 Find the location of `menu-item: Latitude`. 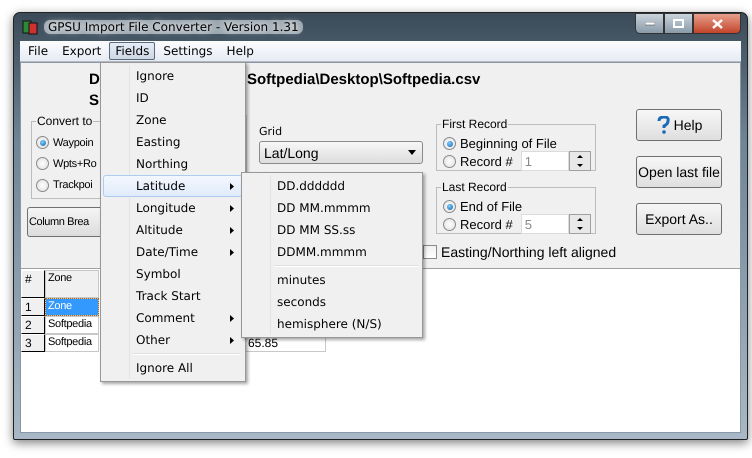

menu-item: Latitude is located at coordinates (173, 186).